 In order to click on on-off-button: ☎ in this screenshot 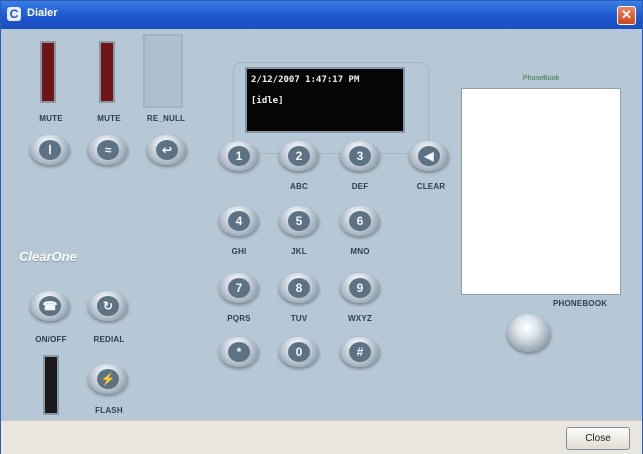, I will do `click(50, 306)`.